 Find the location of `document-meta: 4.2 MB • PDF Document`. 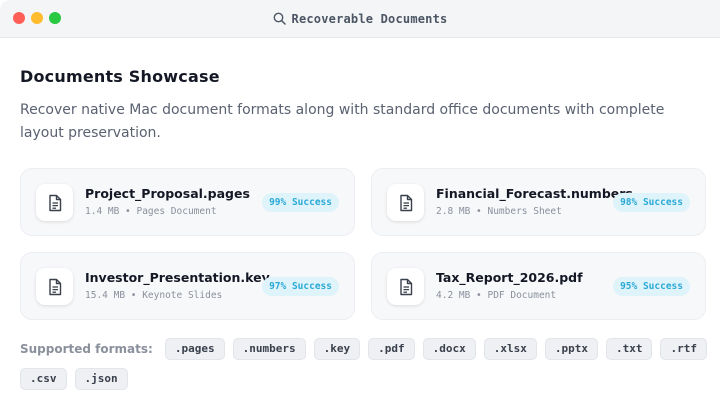

document-meta: 4.2 MB • PDF Document is located at coordinates (496, 295).